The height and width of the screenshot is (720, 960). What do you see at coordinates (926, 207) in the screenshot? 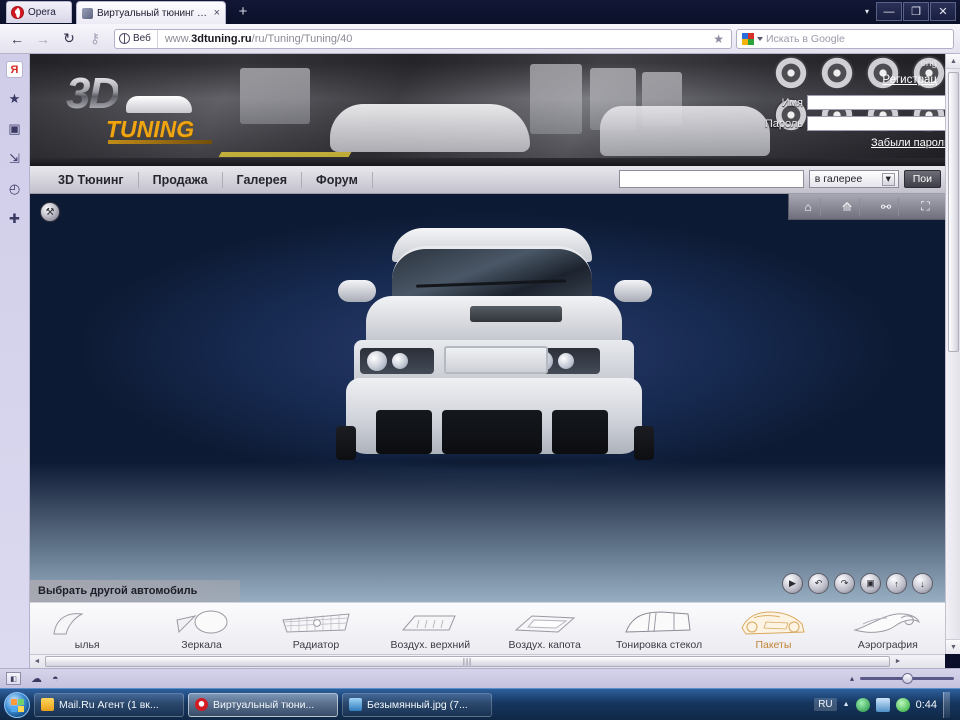
I see `camera-icon: ⛶` at bounding box center [926, 207].